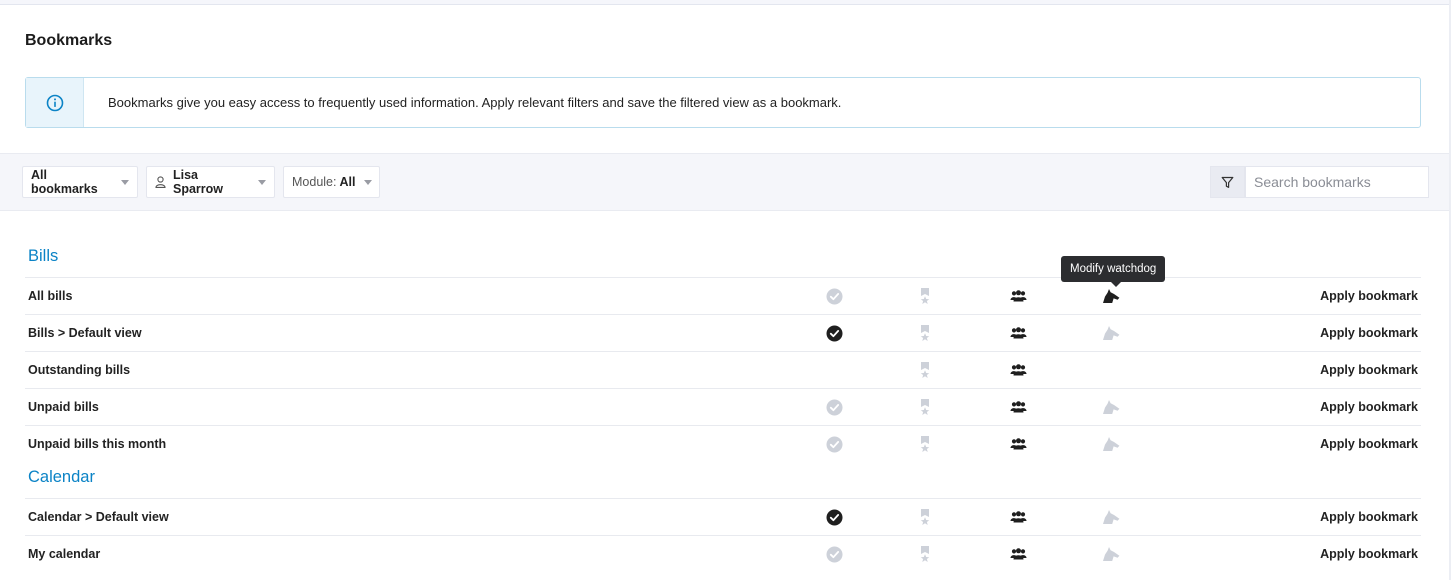 This screenshot has width=1451, height=580. Describe the element at coordinates (61, 477) in the screenshot. I see `group-title: Calendar` at that location.